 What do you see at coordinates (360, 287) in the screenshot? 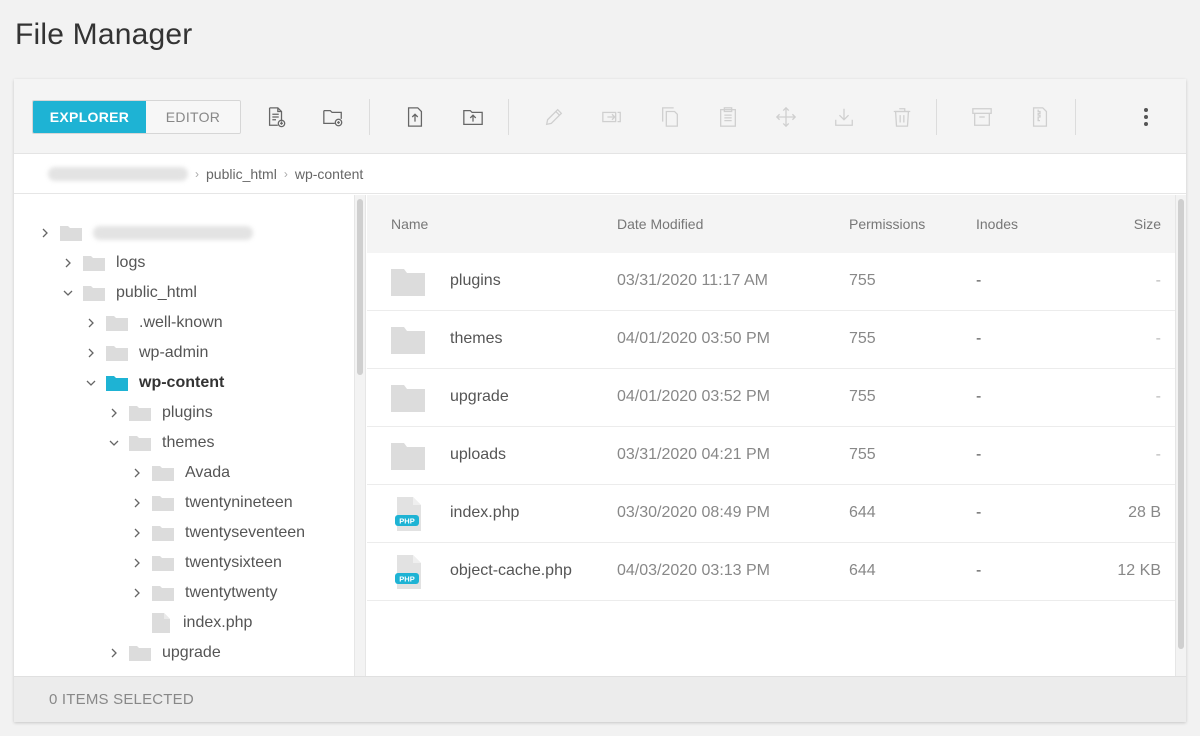
I see `tree-scrollbar-thumb` at bounding box center [360, 287].